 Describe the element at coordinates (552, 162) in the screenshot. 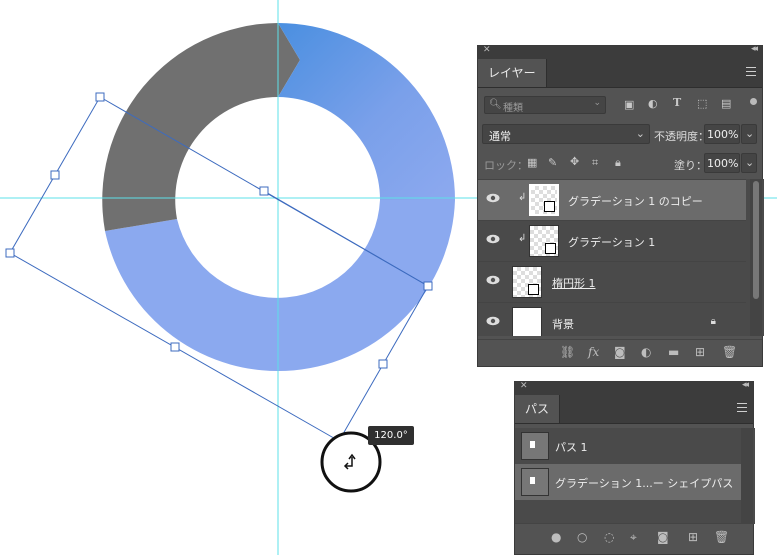

I see `lock-brush-icon: ✎` at that location.